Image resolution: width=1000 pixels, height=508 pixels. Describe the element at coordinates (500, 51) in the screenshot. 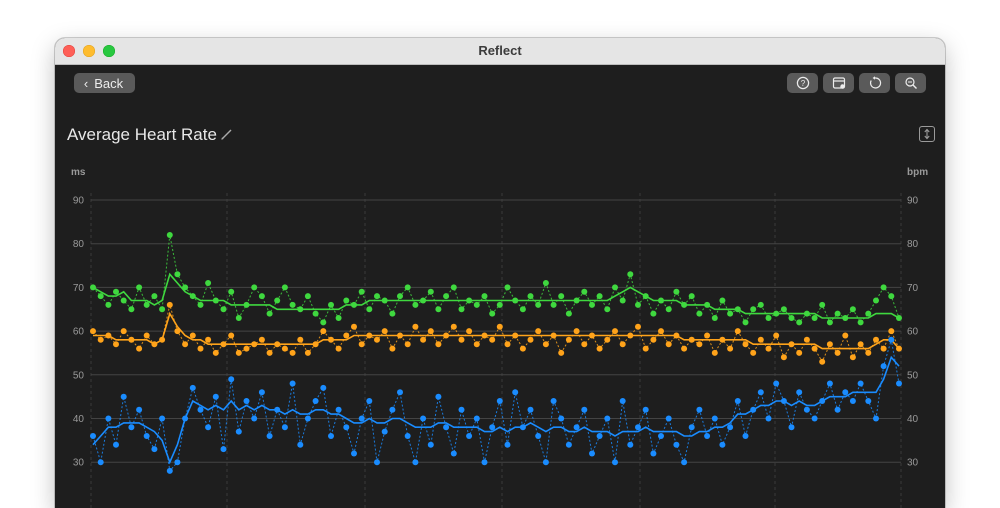

I see `title-bar: Reflect` at that location.